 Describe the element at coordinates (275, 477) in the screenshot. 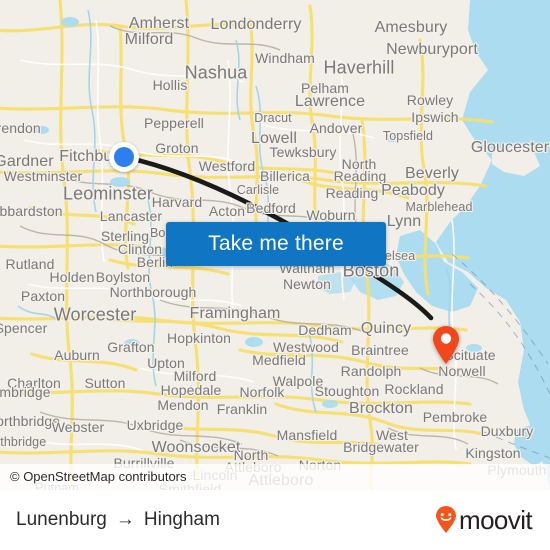

I see `map-attribution: © OpenStreetMap contributors` at that location.